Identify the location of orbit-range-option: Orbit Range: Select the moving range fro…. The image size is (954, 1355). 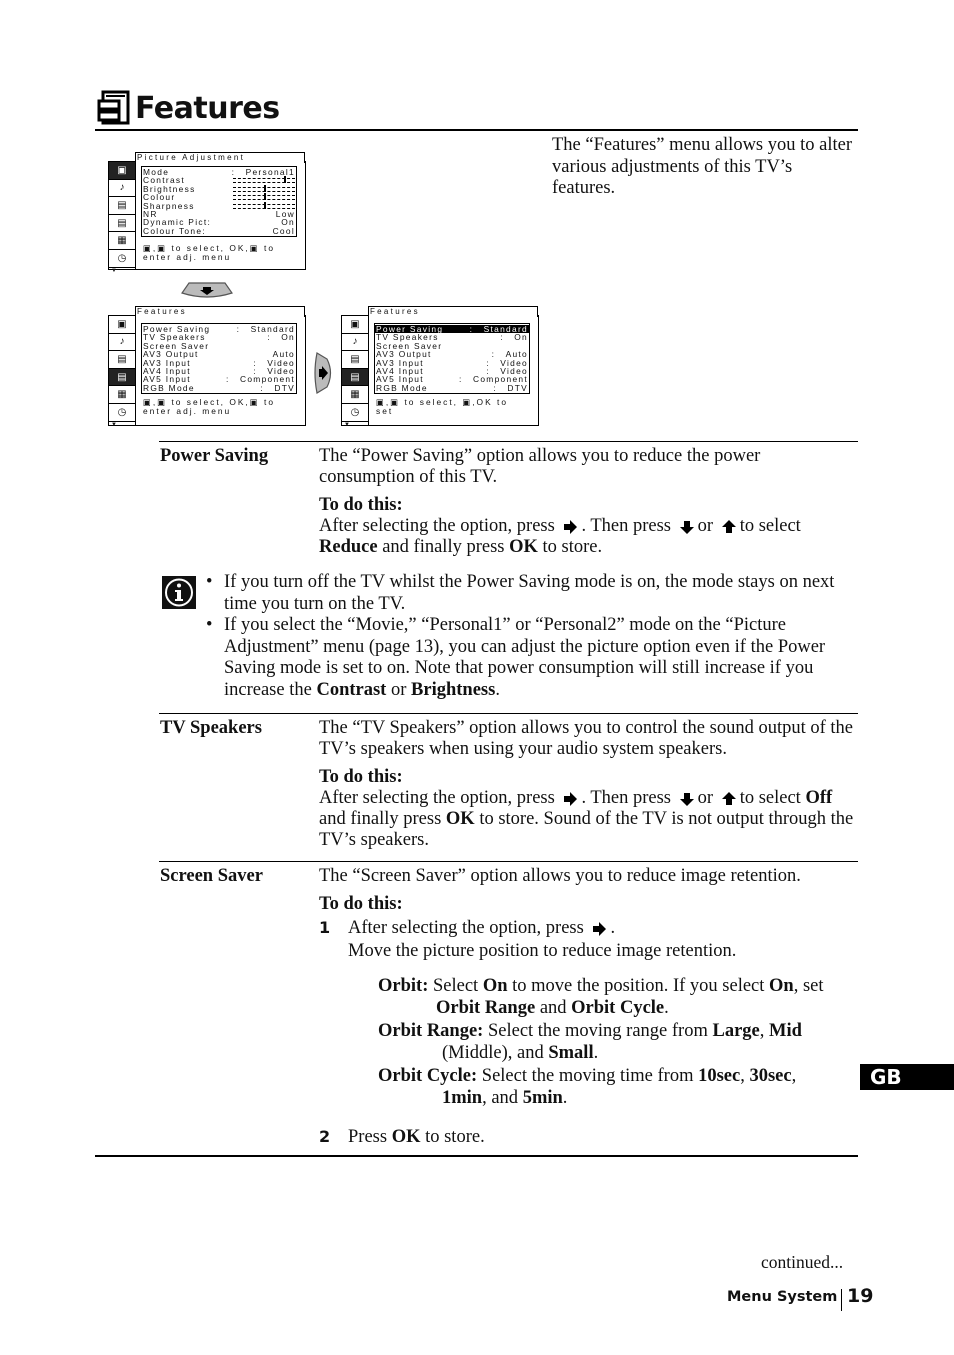
(590, 1031).